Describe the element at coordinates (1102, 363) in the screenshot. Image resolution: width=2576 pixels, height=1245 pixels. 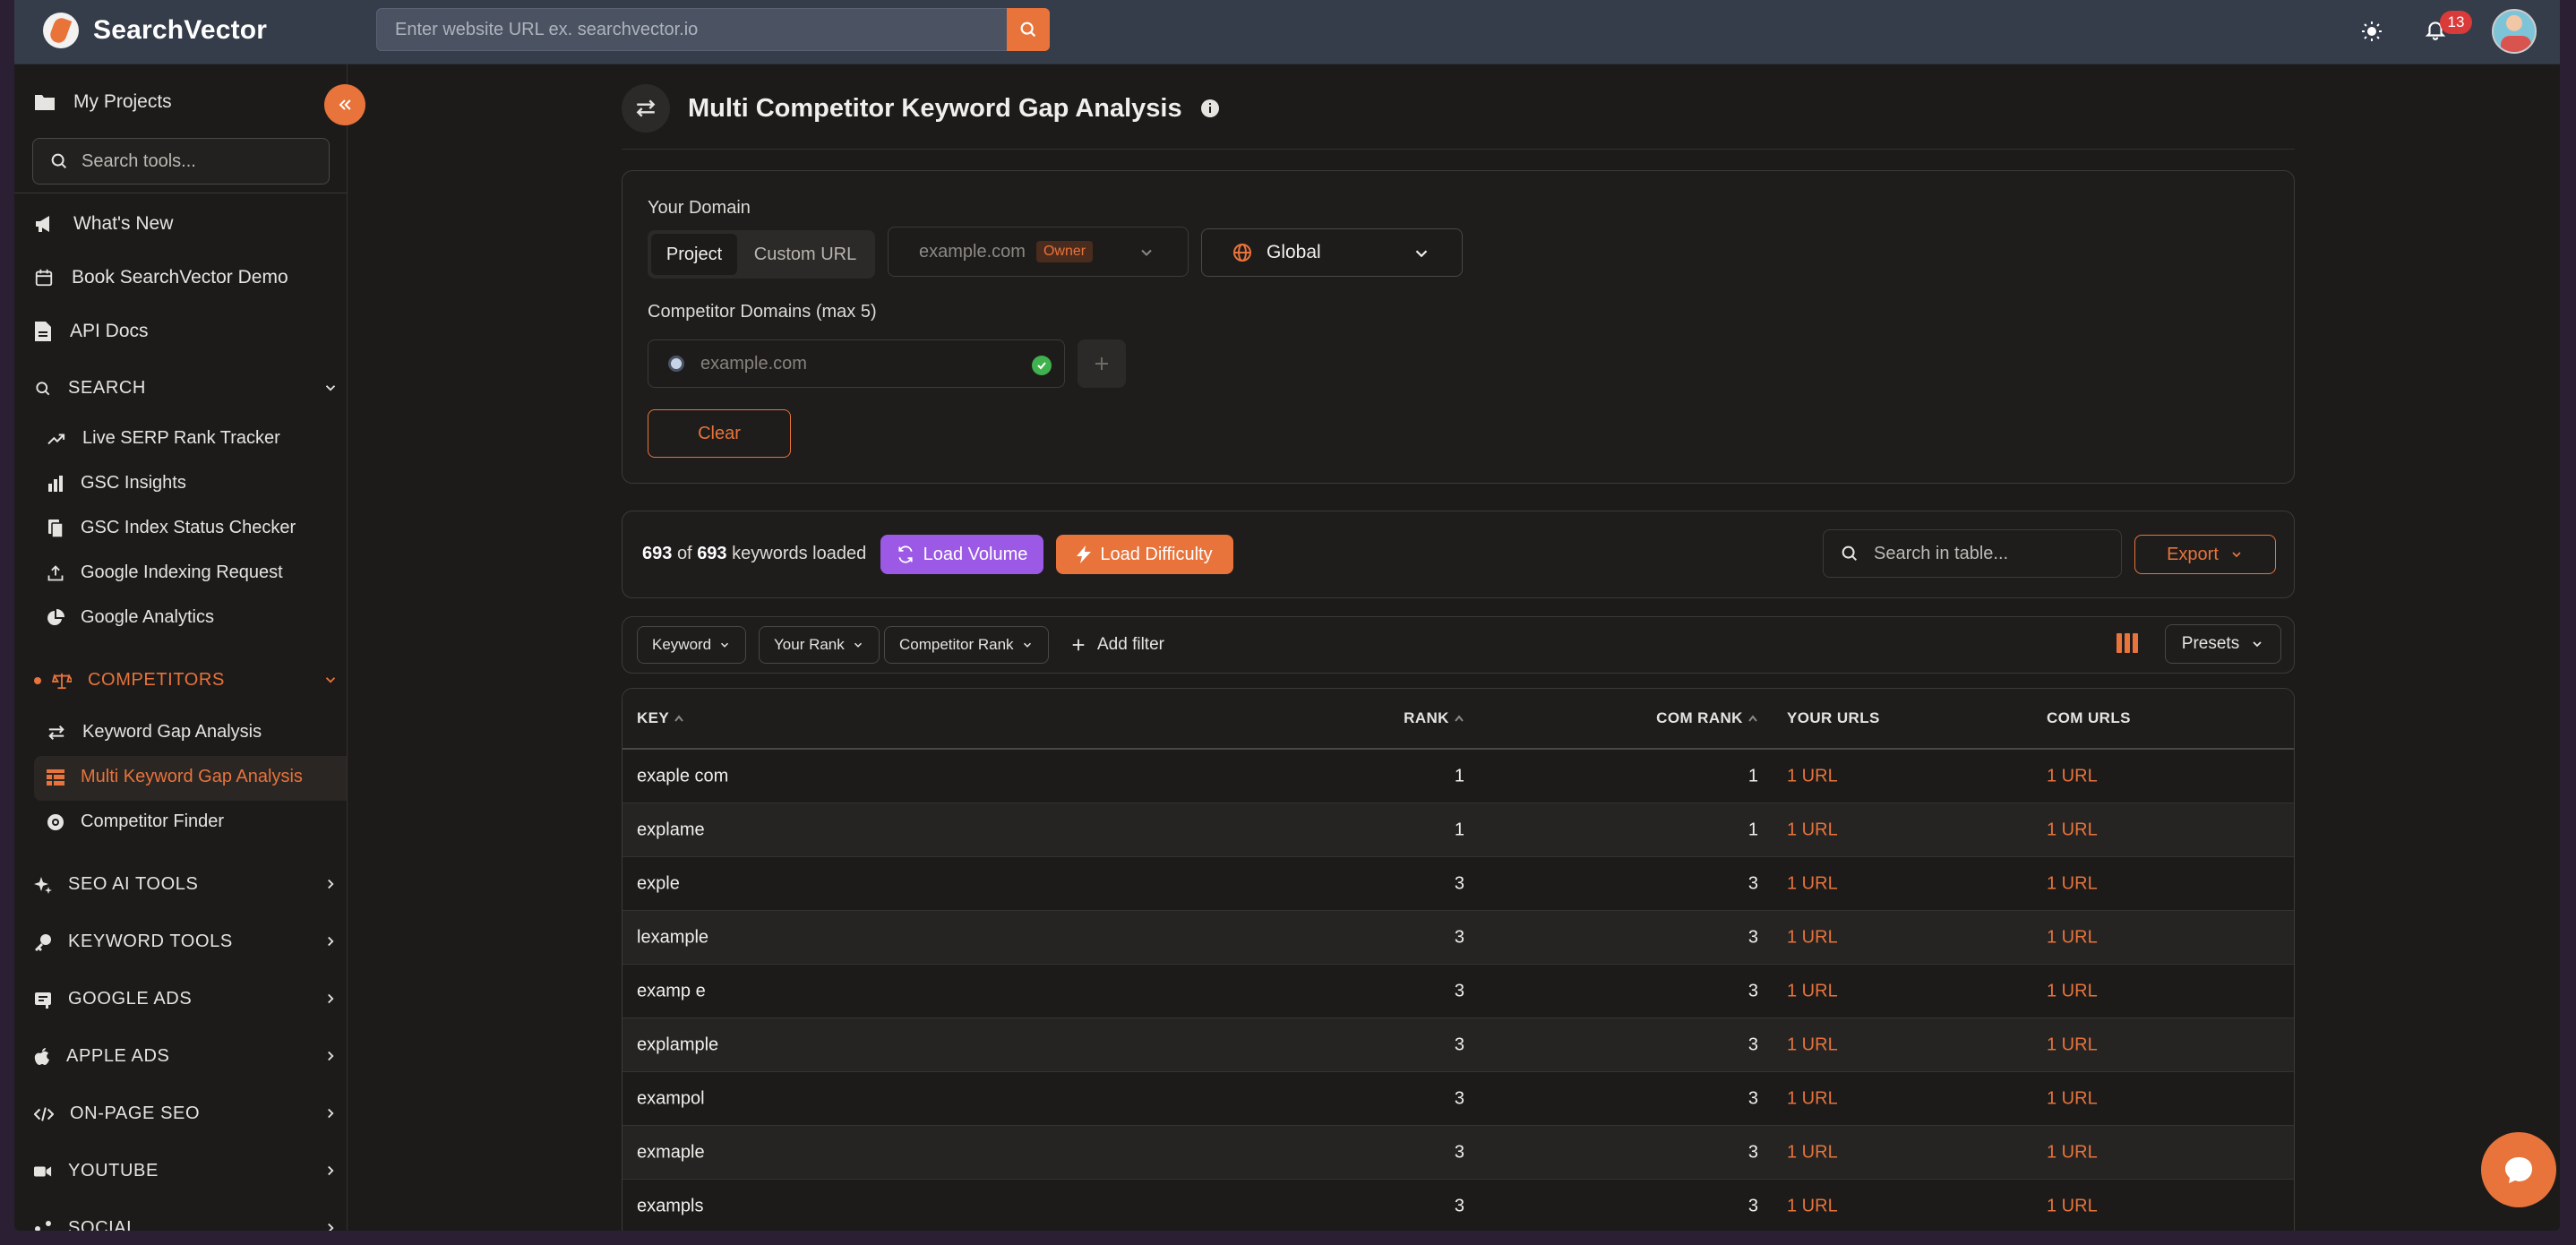
I see `add-competitor-button` at that location.